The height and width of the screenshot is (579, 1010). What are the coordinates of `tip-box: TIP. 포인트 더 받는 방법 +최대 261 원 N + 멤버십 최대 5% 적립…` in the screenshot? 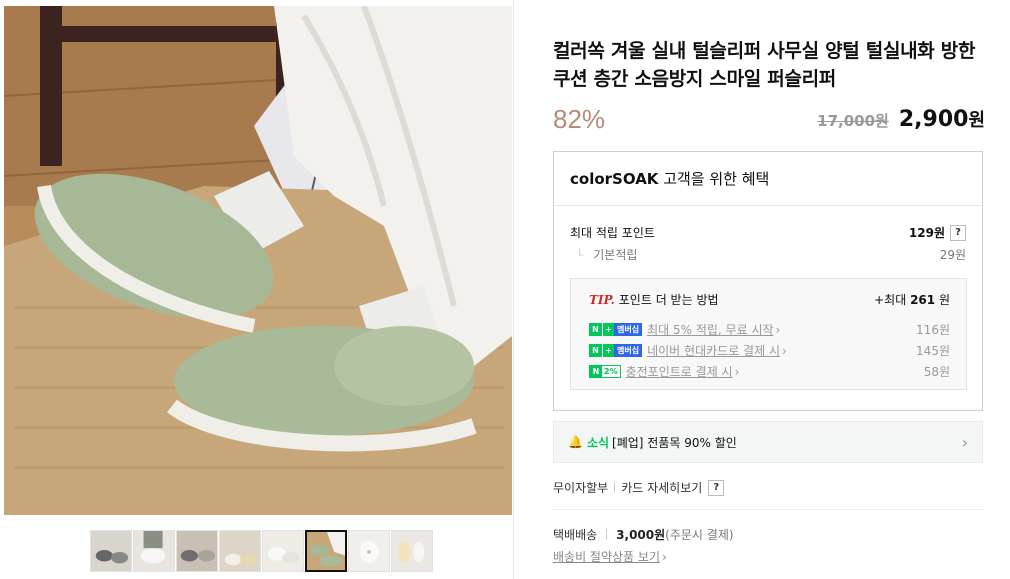 It's located at (768, 334).